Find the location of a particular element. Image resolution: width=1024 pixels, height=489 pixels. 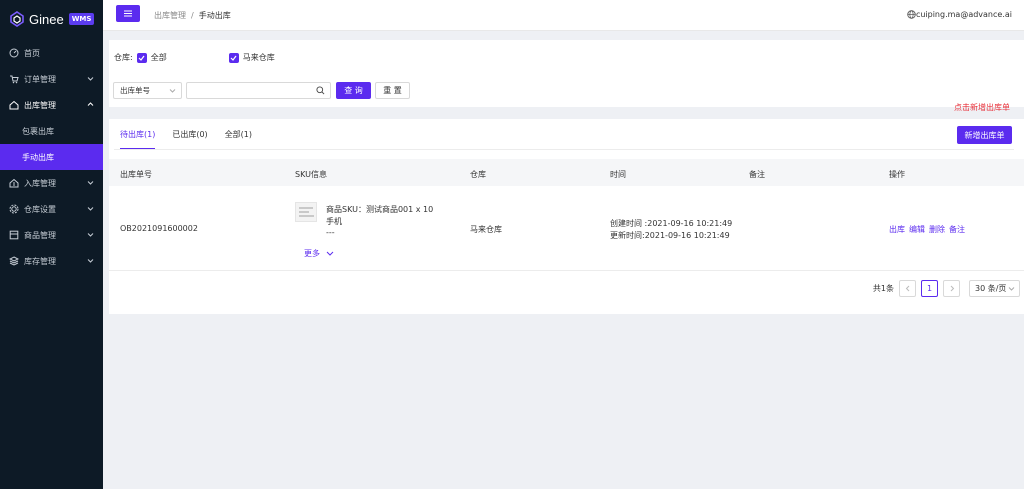

action-edit-link: 编辑 is located at coordinates (917, 229).